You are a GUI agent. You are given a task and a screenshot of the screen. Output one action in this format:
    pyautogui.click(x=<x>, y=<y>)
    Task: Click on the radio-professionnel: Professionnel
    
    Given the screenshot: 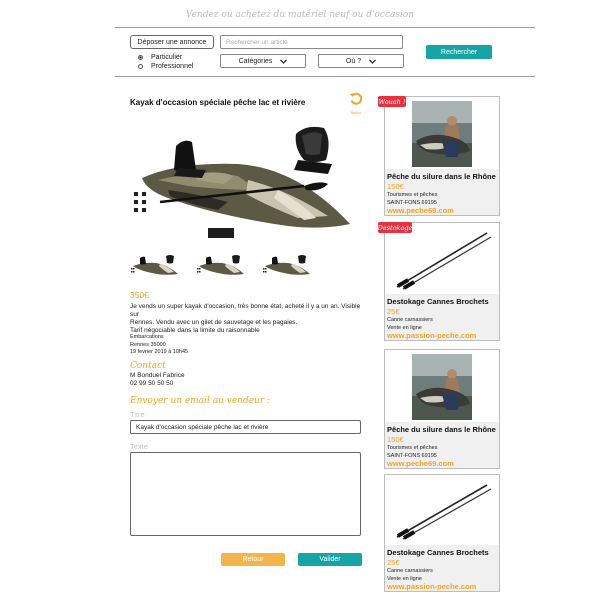 What is the action you would take?
    pyautogui.click(x=165, y=66)
    